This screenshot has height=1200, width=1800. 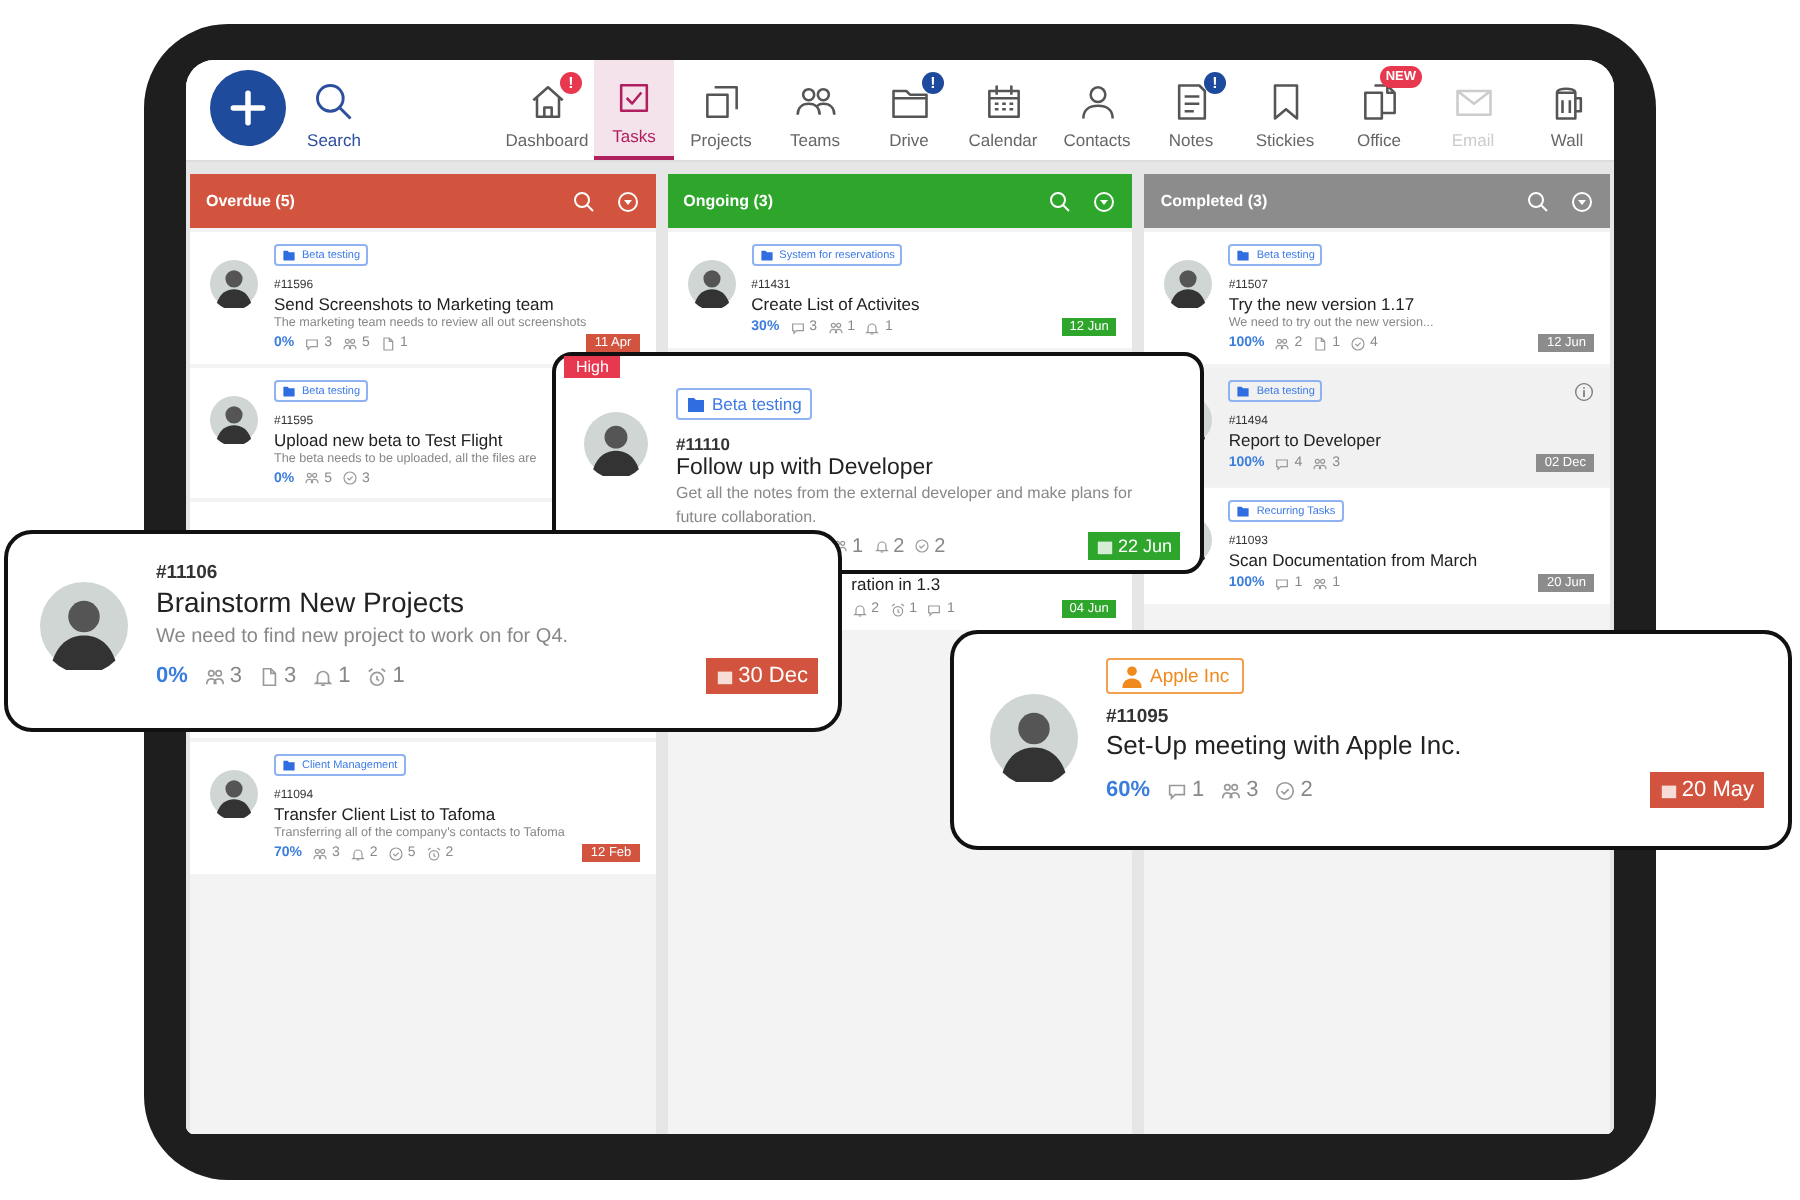 I want to click on task-title: Report to Developer, so click(x=1304, y=440).